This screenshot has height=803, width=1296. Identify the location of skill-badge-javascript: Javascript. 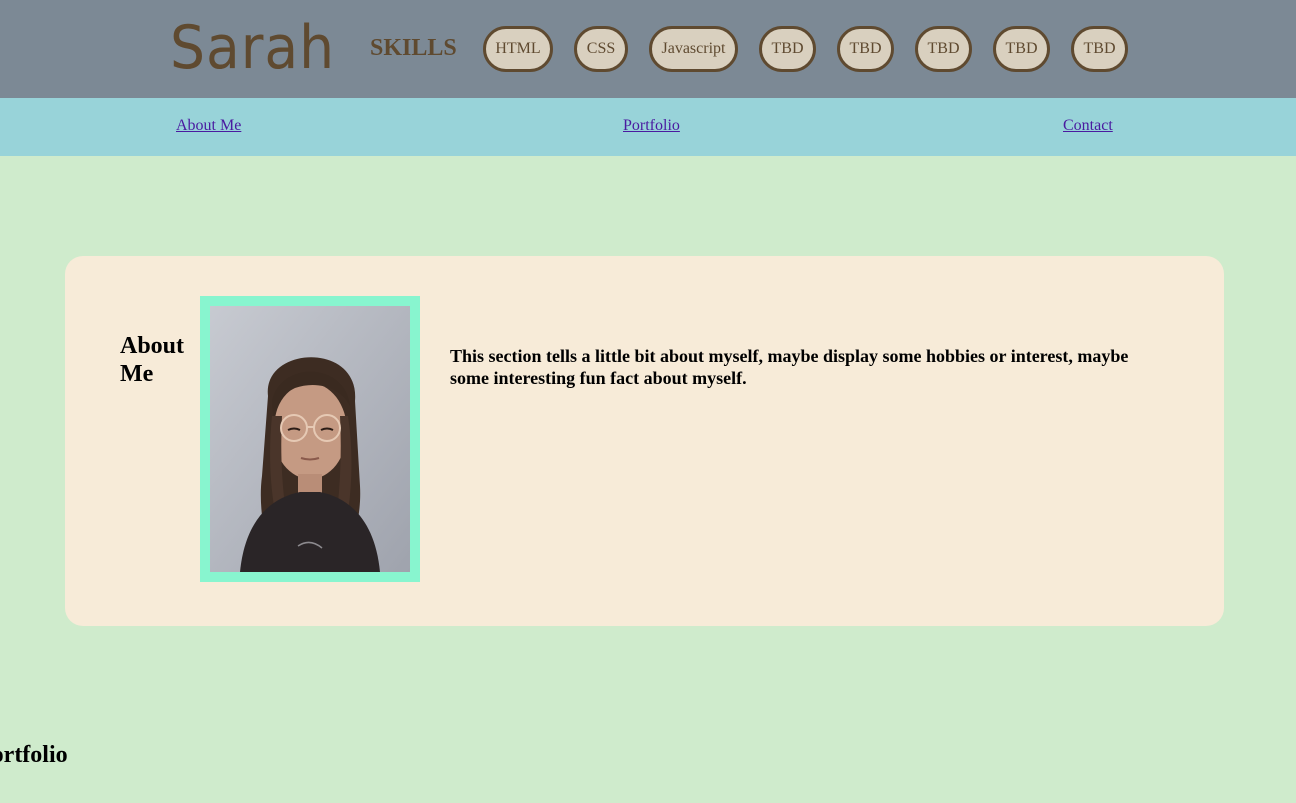
(693, 49).